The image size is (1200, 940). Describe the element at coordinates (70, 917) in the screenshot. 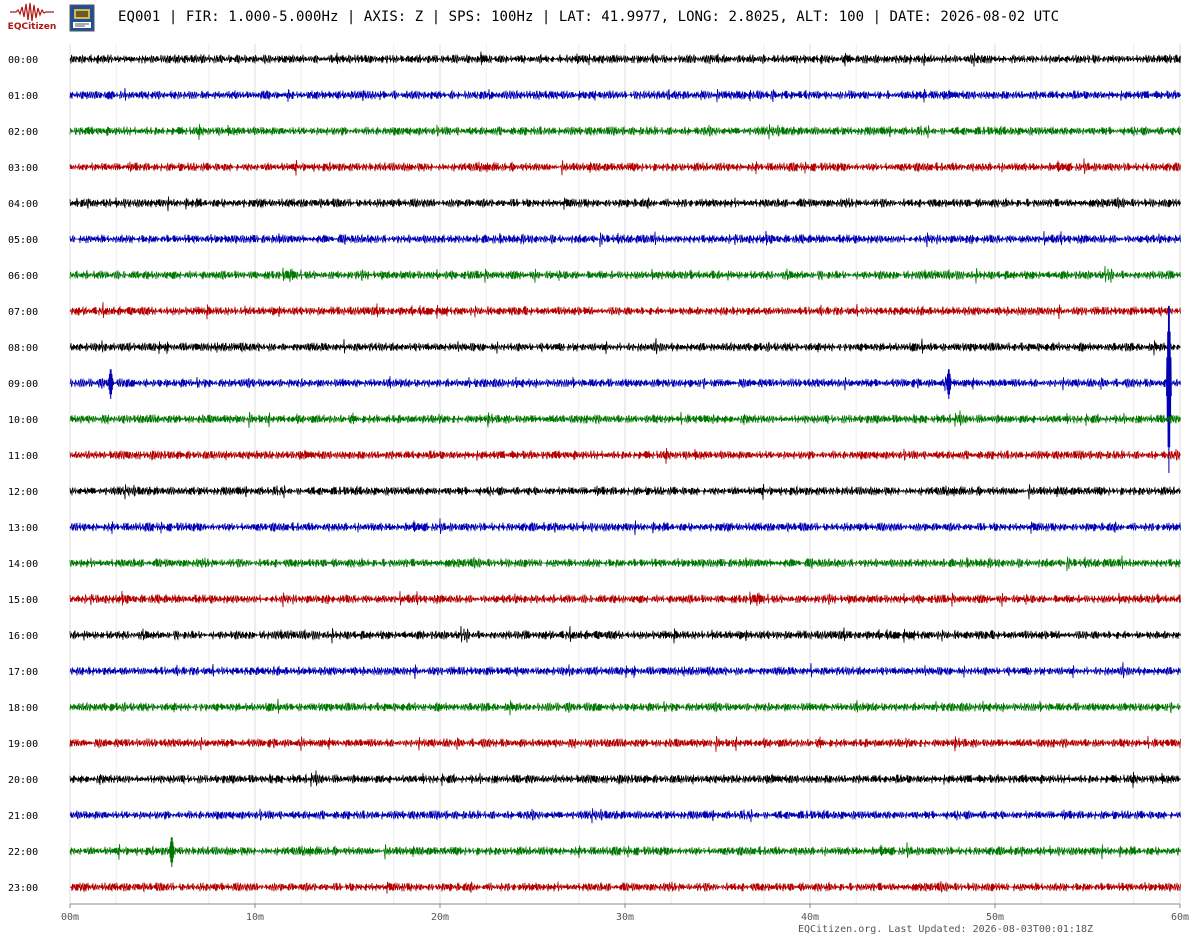

I see `x-tick-label: 00m` at that location.